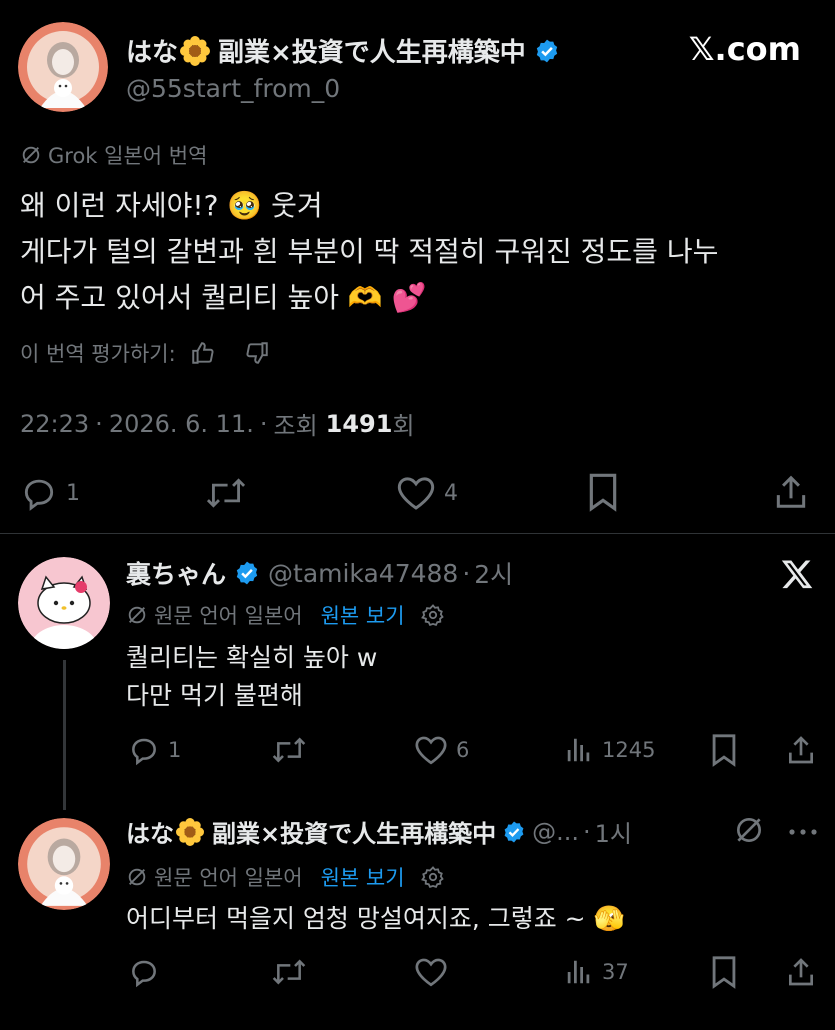 This screenshot has height=1030, width=835. Describe the element at coordinates (171, 205) in the screenshot. I see `post-text-line-1: 왜 이런 자세야!? 🥹 웃겨` at that location.